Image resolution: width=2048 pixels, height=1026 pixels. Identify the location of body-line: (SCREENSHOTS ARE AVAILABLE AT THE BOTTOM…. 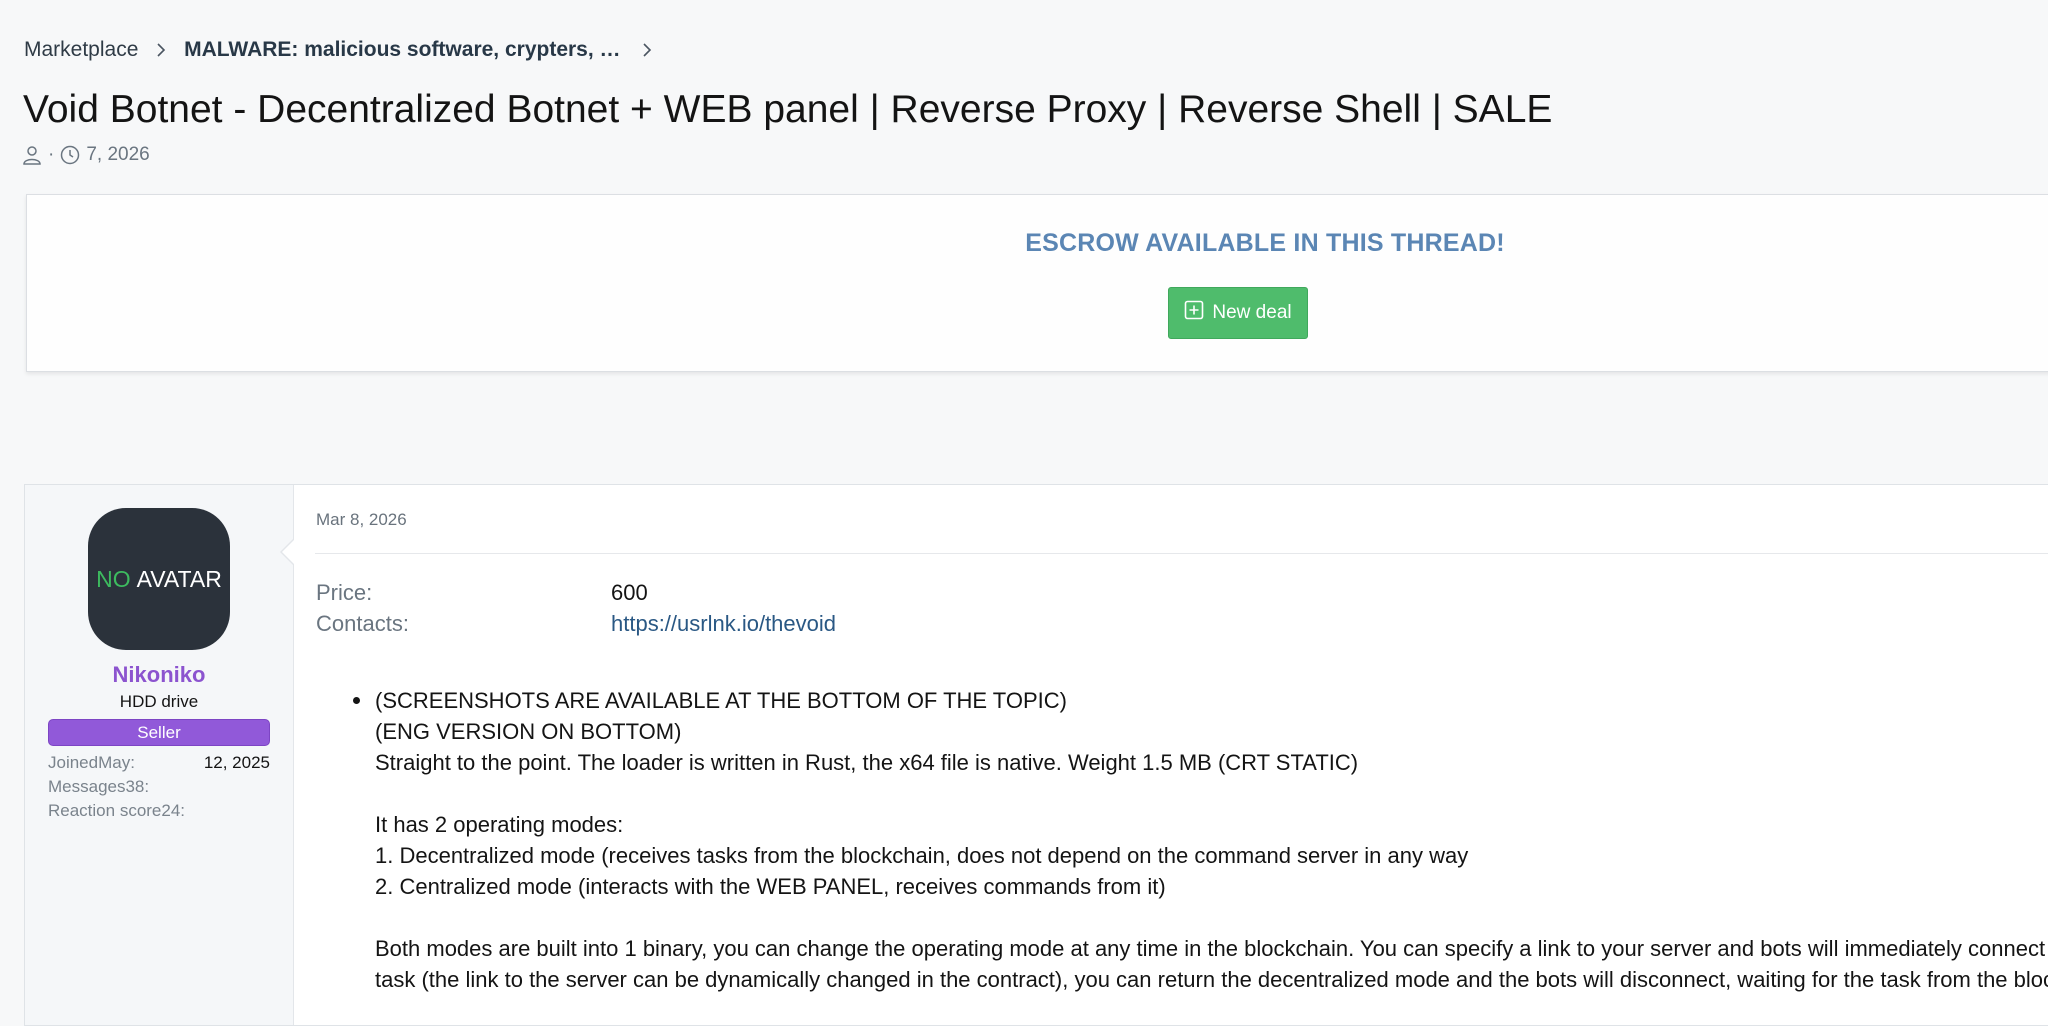
(721, 700).